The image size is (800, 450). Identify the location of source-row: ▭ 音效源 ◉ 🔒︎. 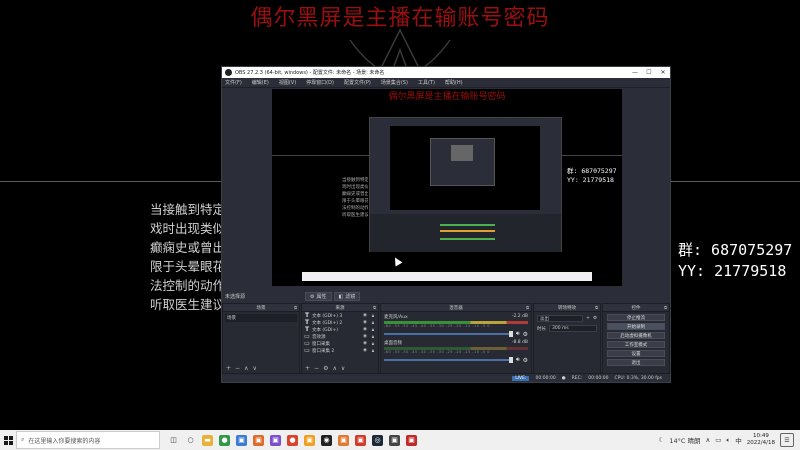
(340, 336).